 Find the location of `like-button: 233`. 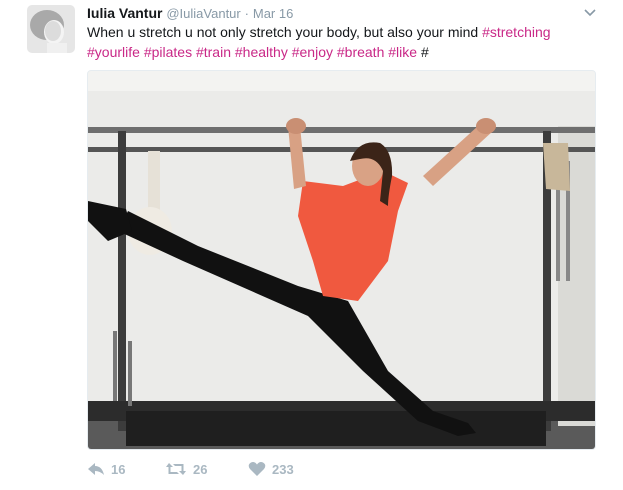

like-button: 233 is located at coordinates (271, 469).